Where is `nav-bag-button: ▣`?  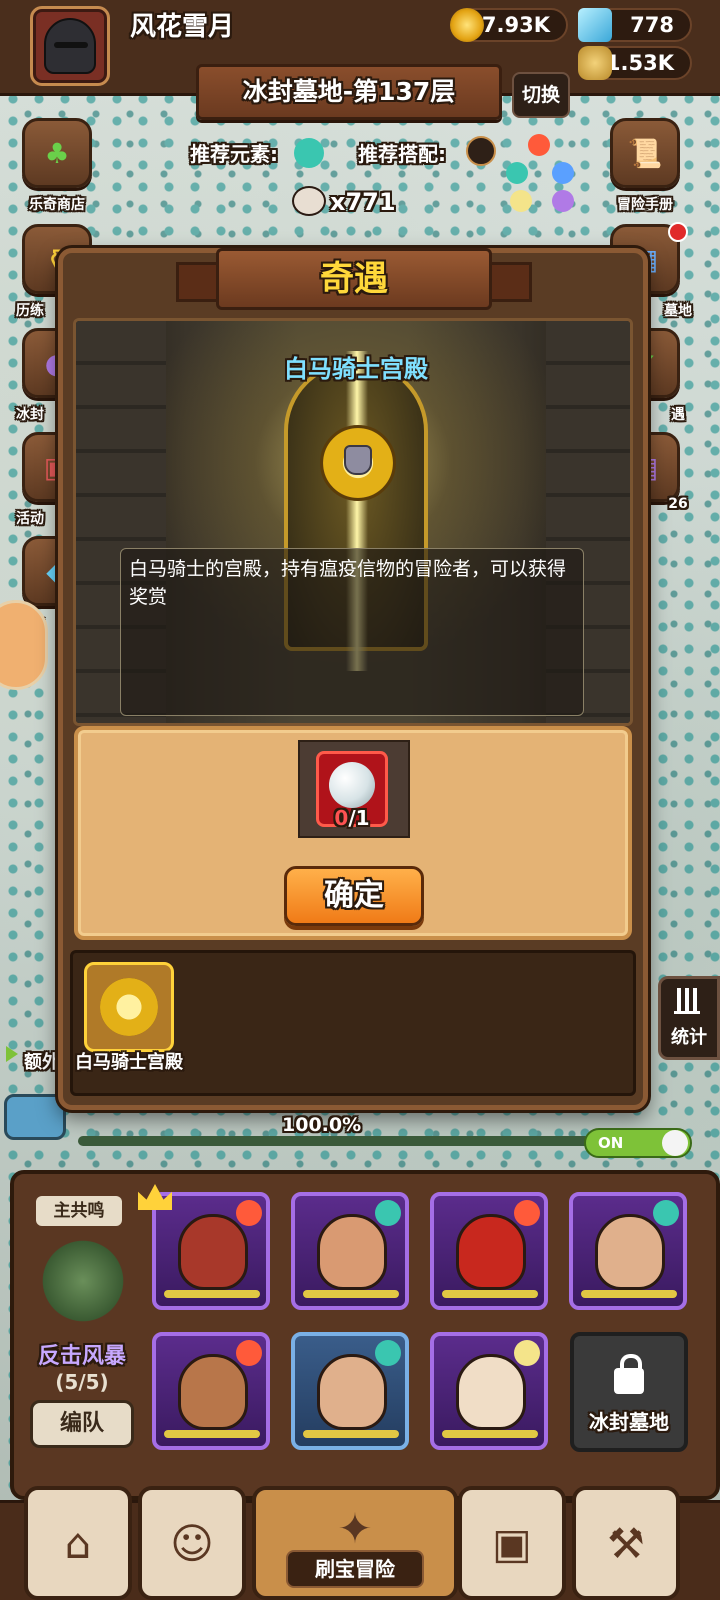
nav-bag-button: ▣ is located at coordinates (512, 1543).